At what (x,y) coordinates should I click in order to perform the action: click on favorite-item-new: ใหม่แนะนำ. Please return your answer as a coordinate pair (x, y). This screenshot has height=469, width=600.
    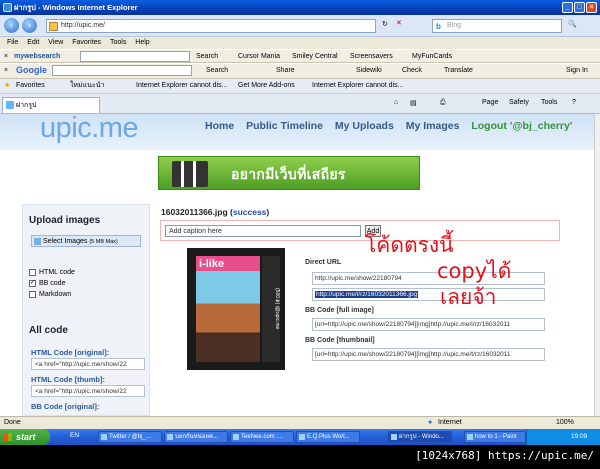
    Looking at the image, I should click on (87, 86).